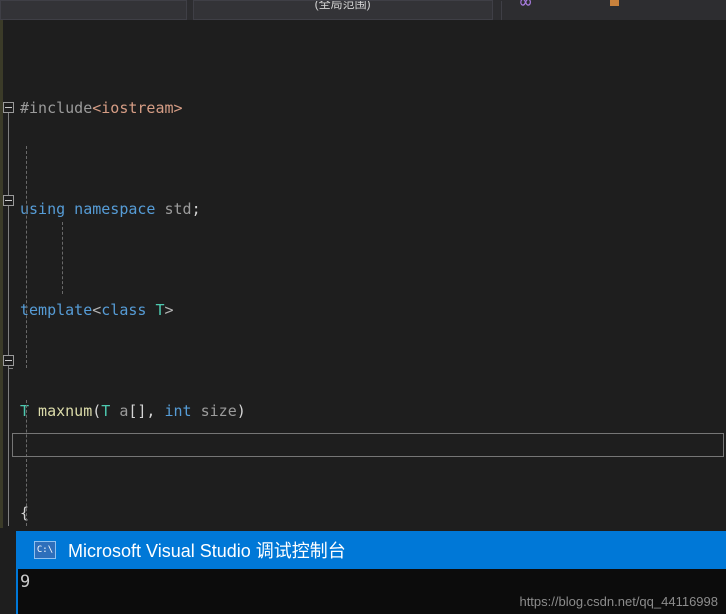 Image resolution: width=726 pixels, height=614 pixels. I want to click on console-title-bar: C:\ Microsoft Visual Studio 调试控制台, so click(371, 550).